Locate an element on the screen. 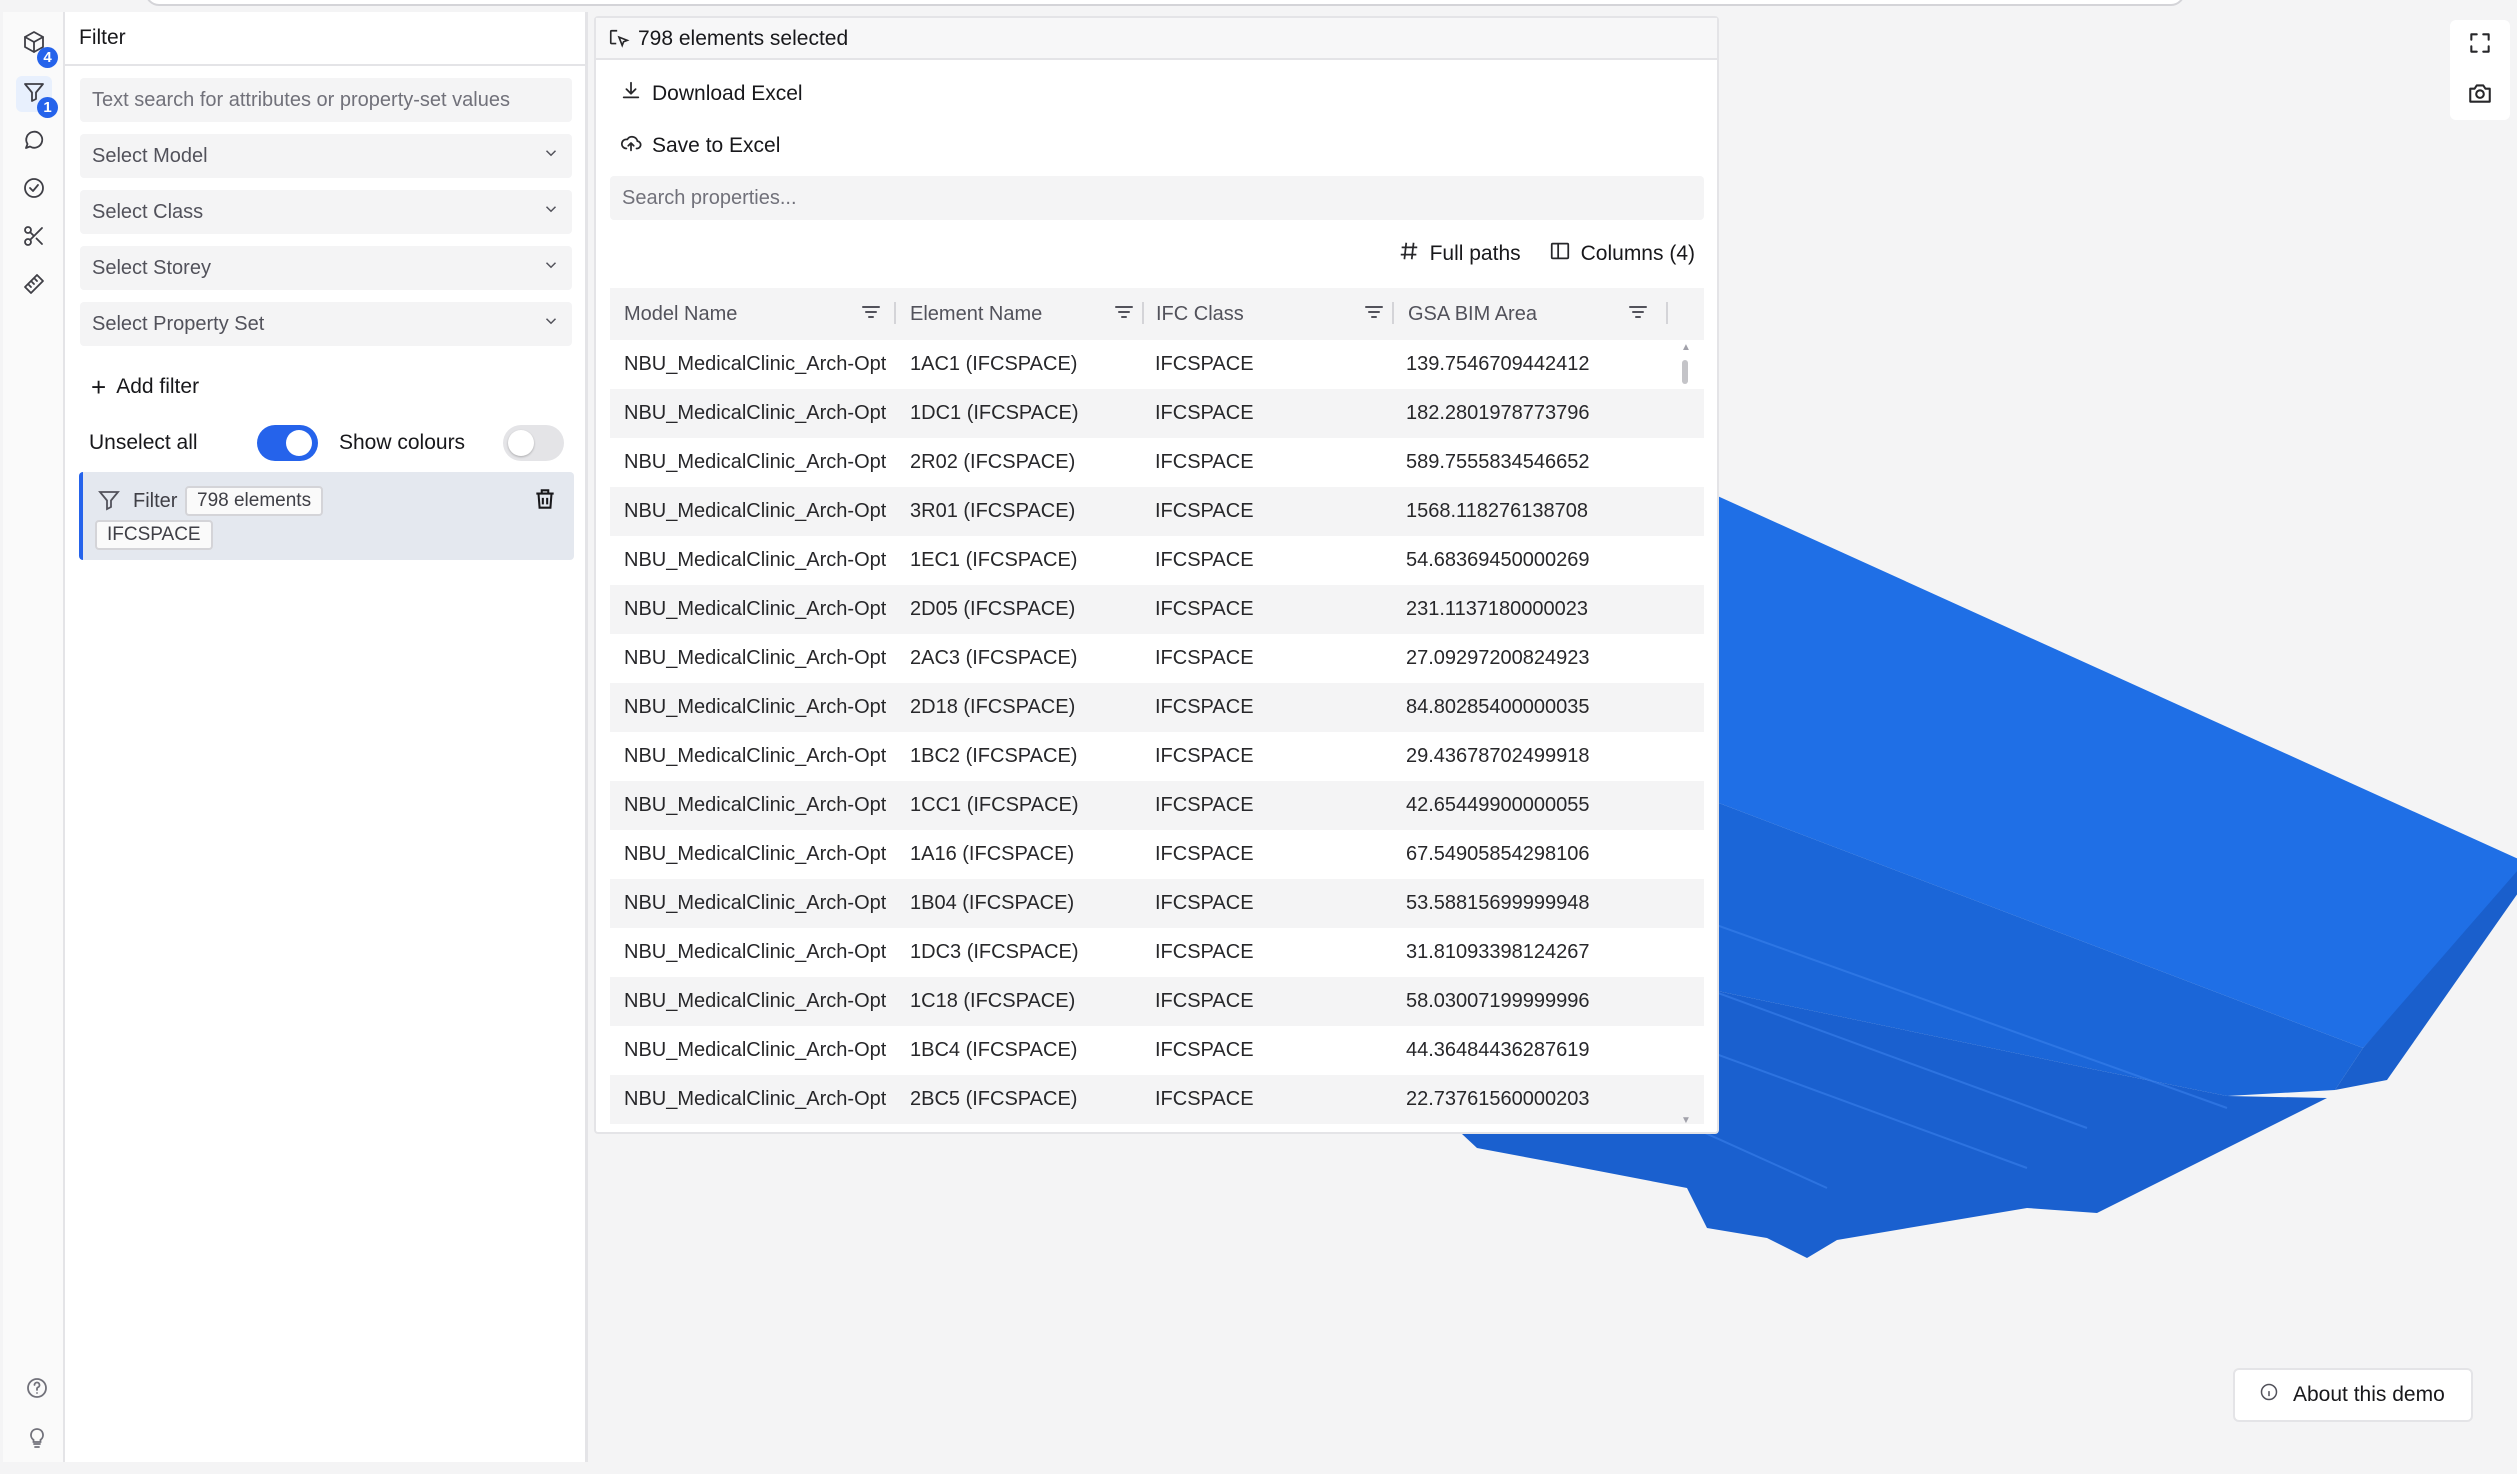  section-tool-button is located at coordinates (34, 238).